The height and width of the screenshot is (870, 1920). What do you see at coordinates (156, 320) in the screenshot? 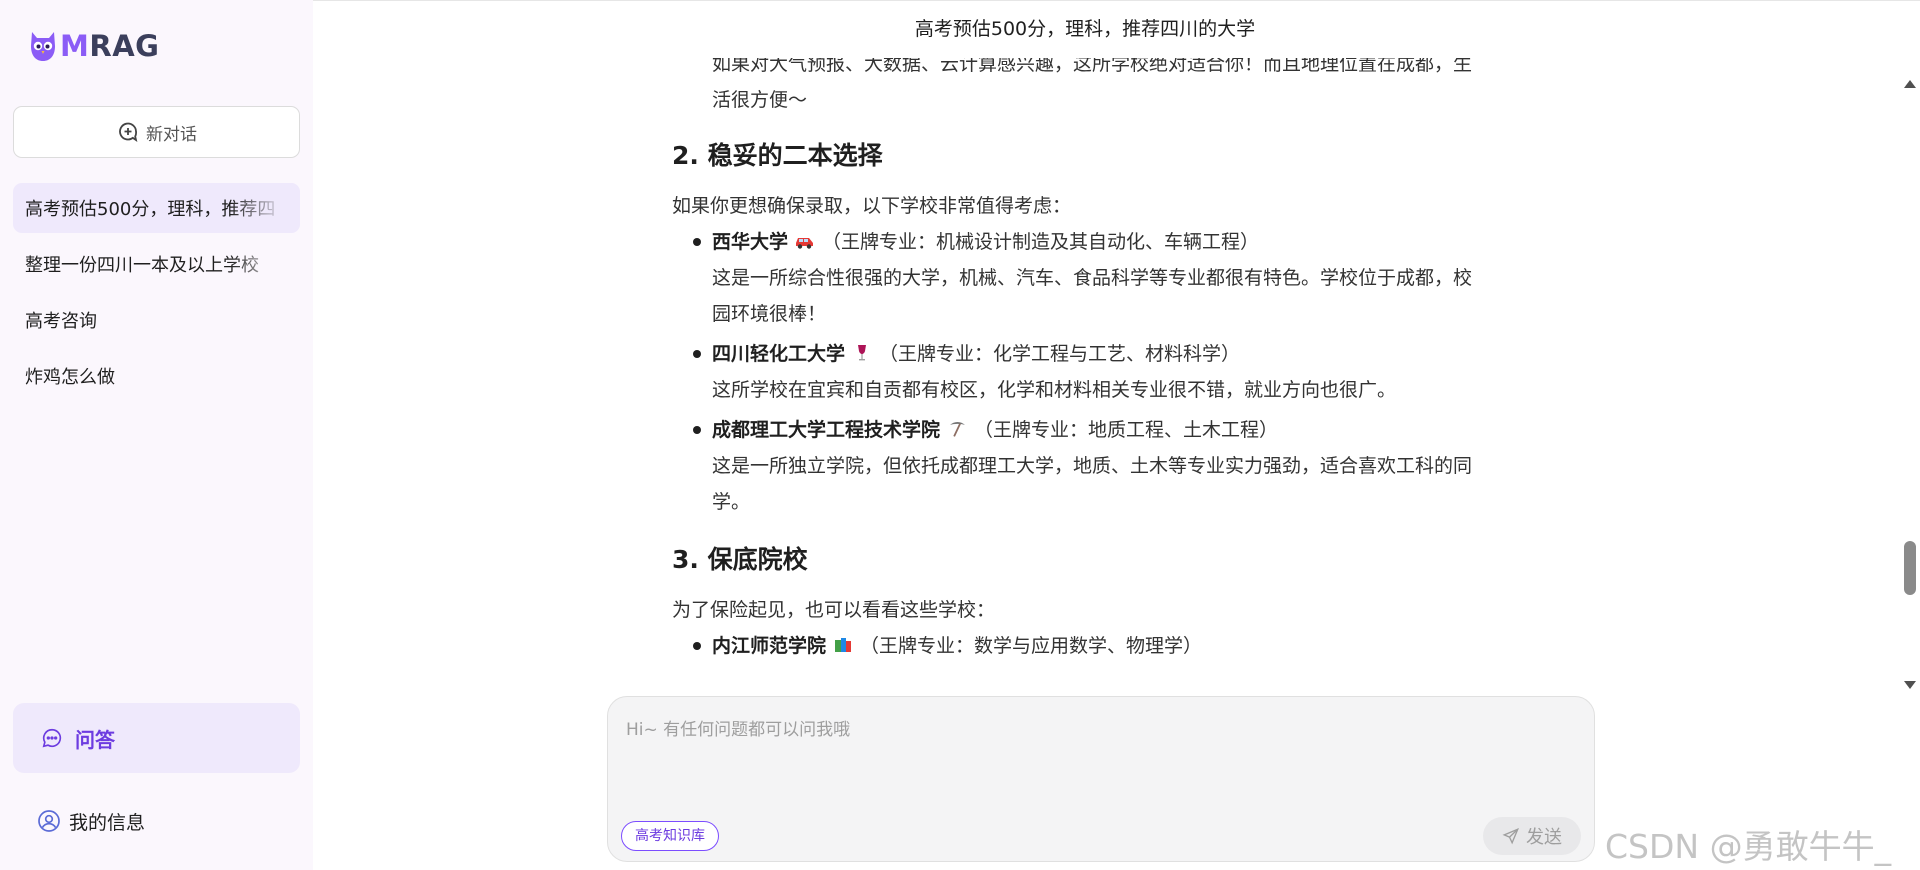
I see `history-item: 高考咨询` at bounding box center [156, 320].